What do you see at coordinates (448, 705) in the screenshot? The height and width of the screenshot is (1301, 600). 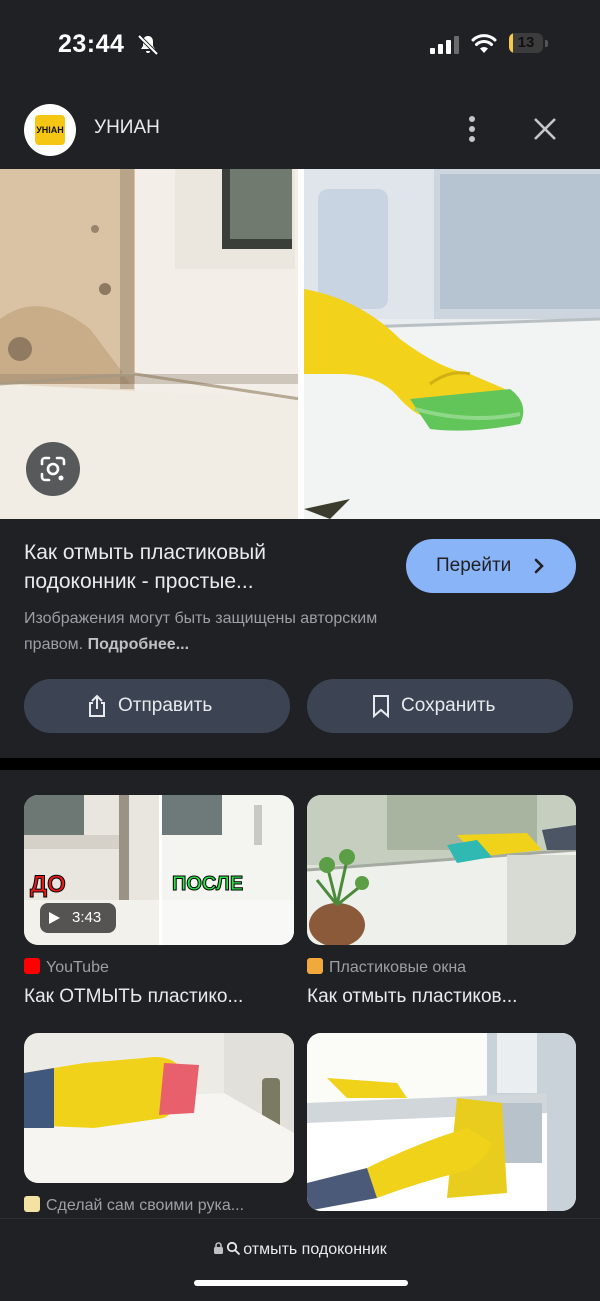 I see `save-button-label: Сохранить` at bounding box center [448, 705].